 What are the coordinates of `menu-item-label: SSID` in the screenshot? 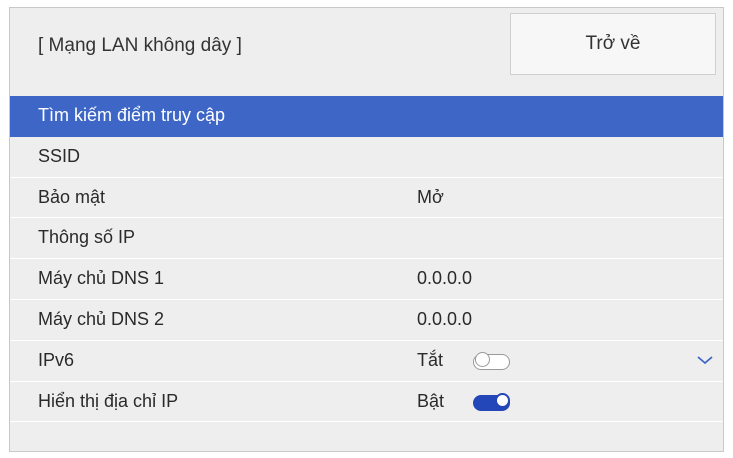 It's located at (59, 155).